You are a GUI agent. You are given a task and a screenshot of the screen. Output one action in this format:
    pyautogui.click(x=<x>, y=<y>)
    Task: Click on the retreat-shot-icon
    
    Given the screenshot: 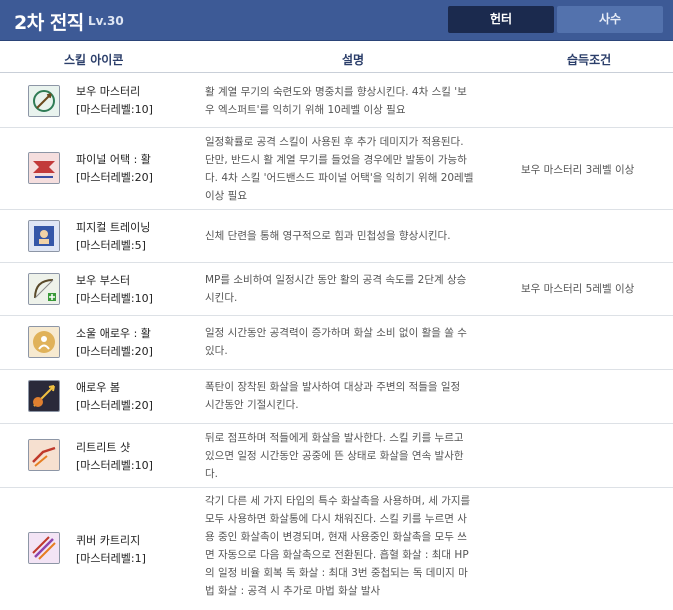 What is the action you would take?
    pyautogui.click(x=44, y=455)
    